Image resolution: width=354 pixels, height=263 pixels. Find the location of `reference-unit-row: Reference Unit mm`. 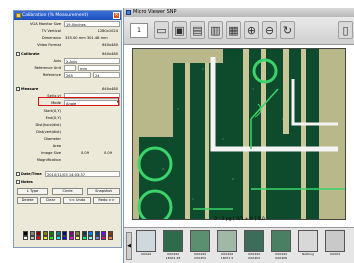

reference-unit-row: Reference Unit mm is located at coordinates (68, 68).